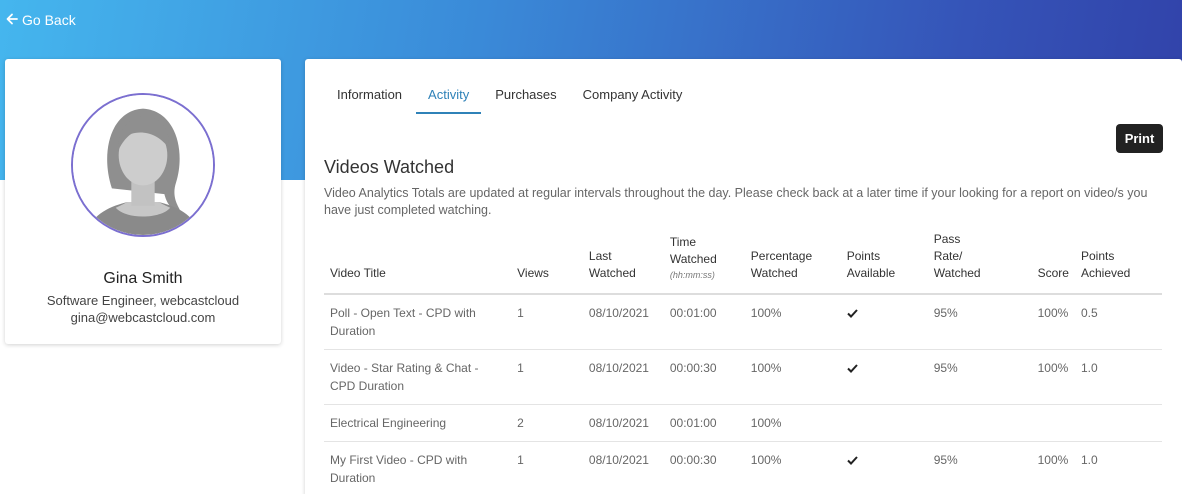 The width and height of the screenshot is (1182, 494). What do you see at coordinates (143, 278) in the screenshot?
I see `profile-name: Gina Smith` at bounding box center [143, 278].